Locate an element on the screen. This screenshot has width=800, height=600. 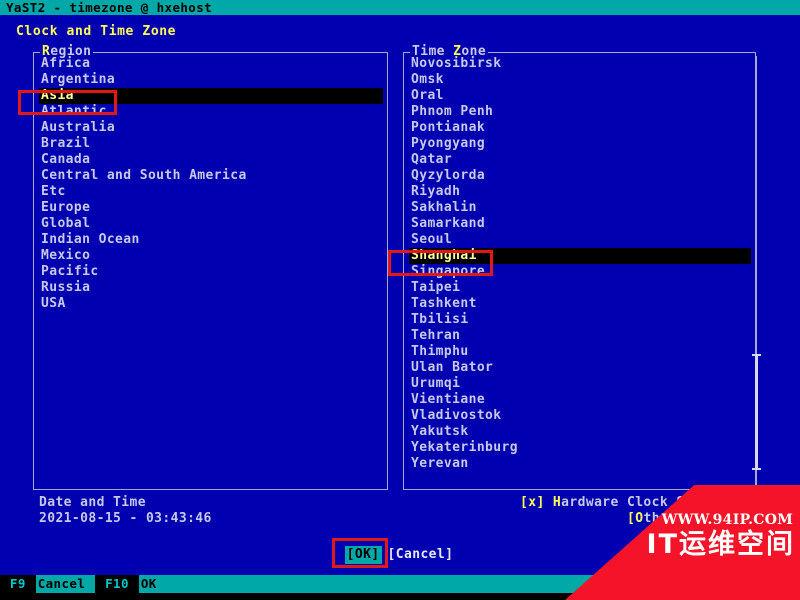
cancel-button: [Cancel] is located at coordinates (421, 555).